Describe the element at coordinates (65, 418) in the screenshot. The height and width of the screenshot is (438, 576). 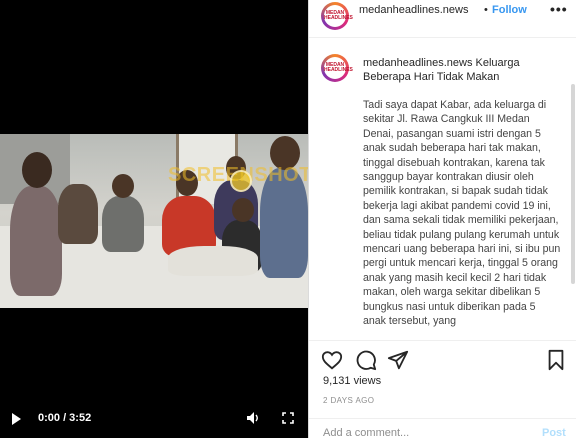
I see `video-time: 0:00 / 3:52` at that location.